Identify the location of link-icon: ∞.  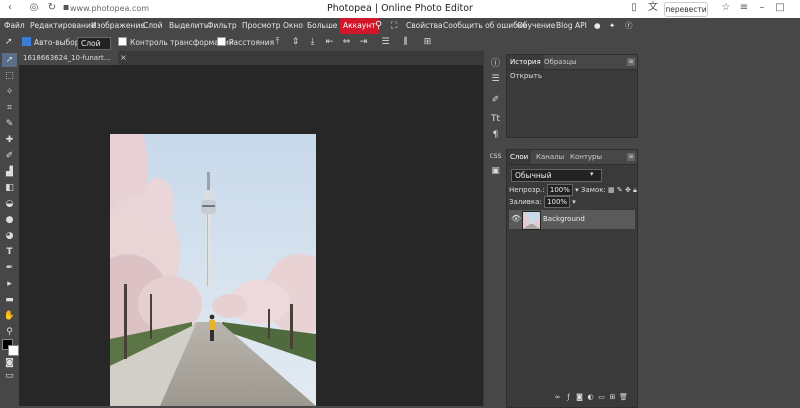
(557, 397).